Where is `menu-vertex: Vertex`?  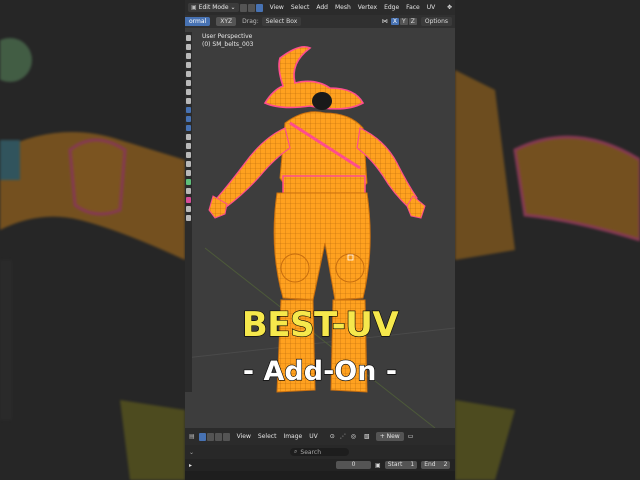 menu-vertex: Vertex is located at coordinates (367, 7).